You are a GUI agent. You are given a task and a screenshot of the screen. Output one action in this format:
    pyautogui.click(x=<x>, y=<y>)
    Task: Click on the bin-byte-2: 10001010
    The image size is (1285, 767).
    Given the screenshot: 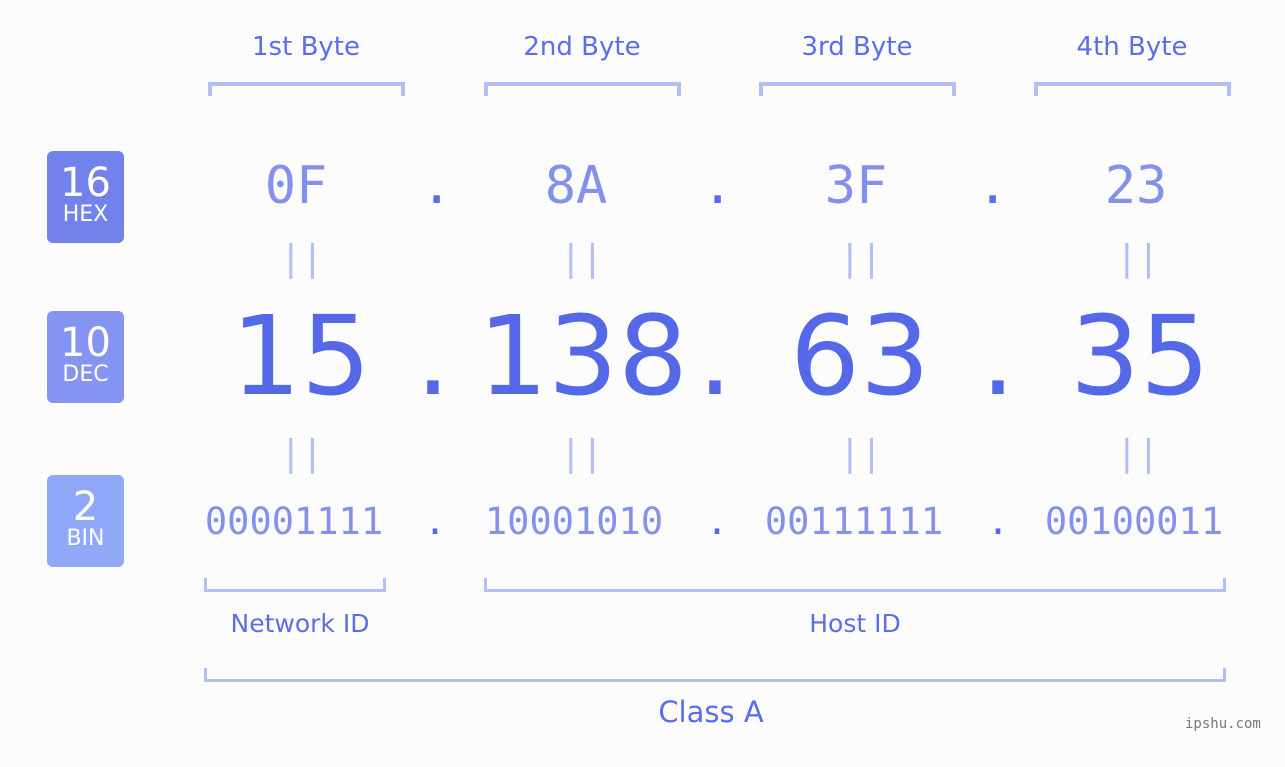 What is the action you would take?
    pyautogui.click(x=574, y=521)
    